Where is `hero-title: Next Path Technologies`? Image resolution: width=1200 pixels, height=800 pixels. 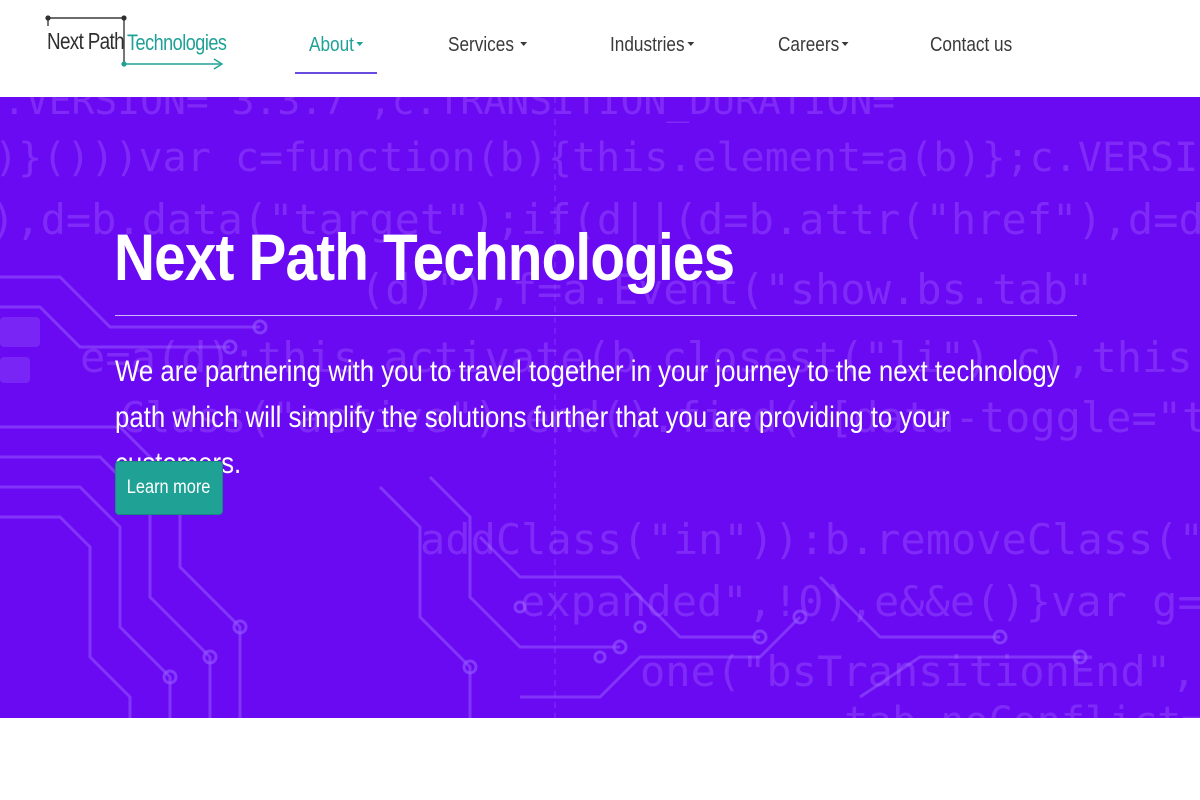
hero-title: Next Path Technologies is located at coordinates (424, 257).